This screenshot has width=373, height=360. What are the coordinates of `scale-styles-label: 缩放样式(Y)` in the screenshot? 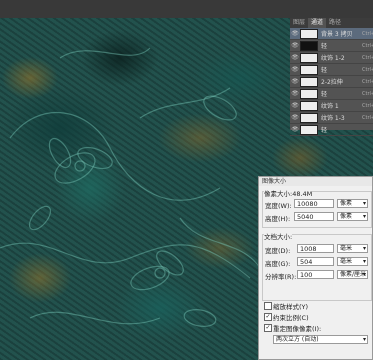 It's located at (291, 307).